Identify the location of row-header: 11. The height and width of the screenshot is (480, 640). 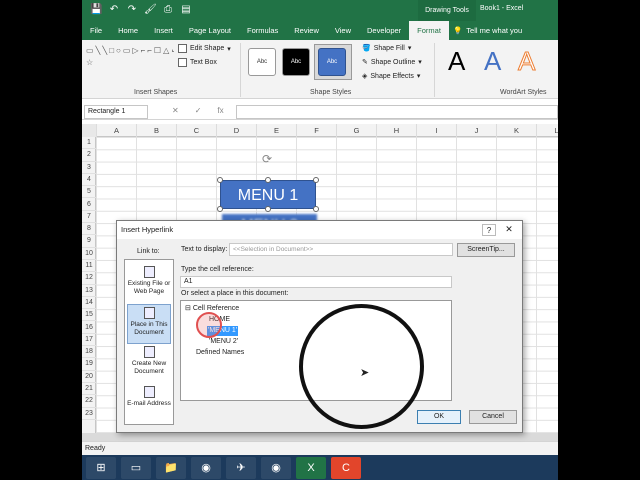
(89, 266).